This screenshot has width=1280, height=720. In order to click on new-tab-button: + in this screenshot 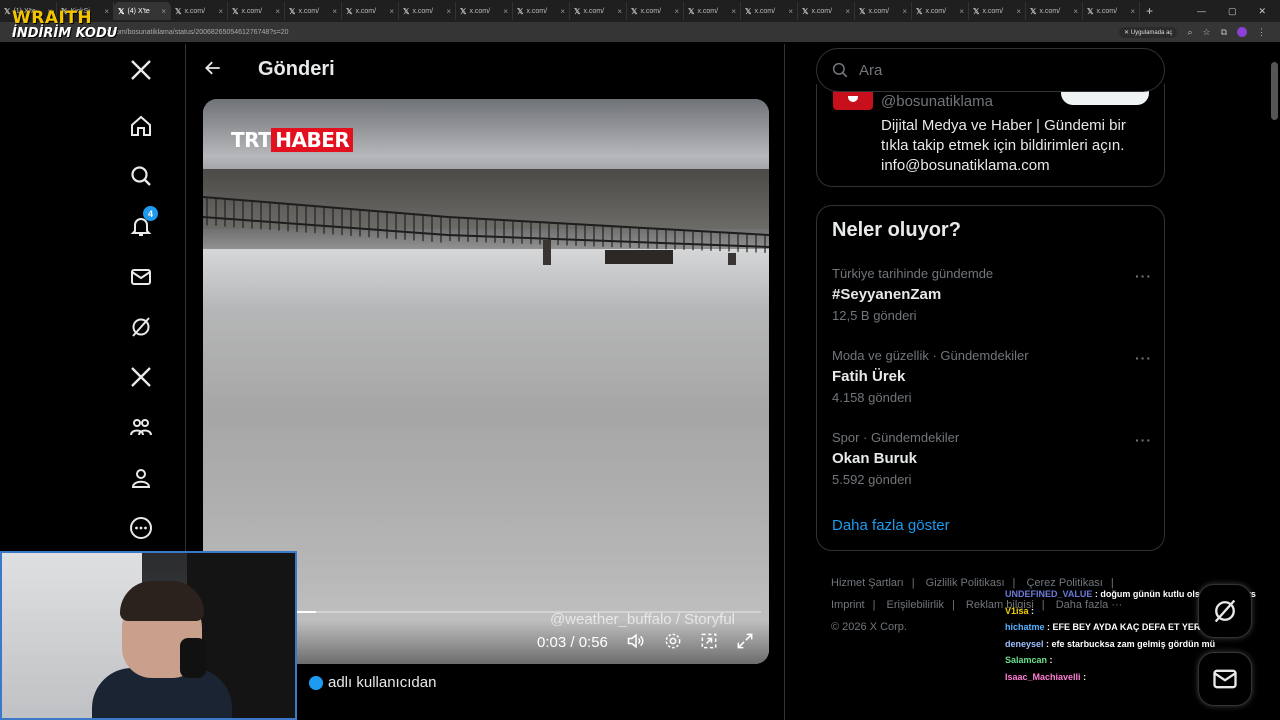, I will do `click(1149, 11)`.